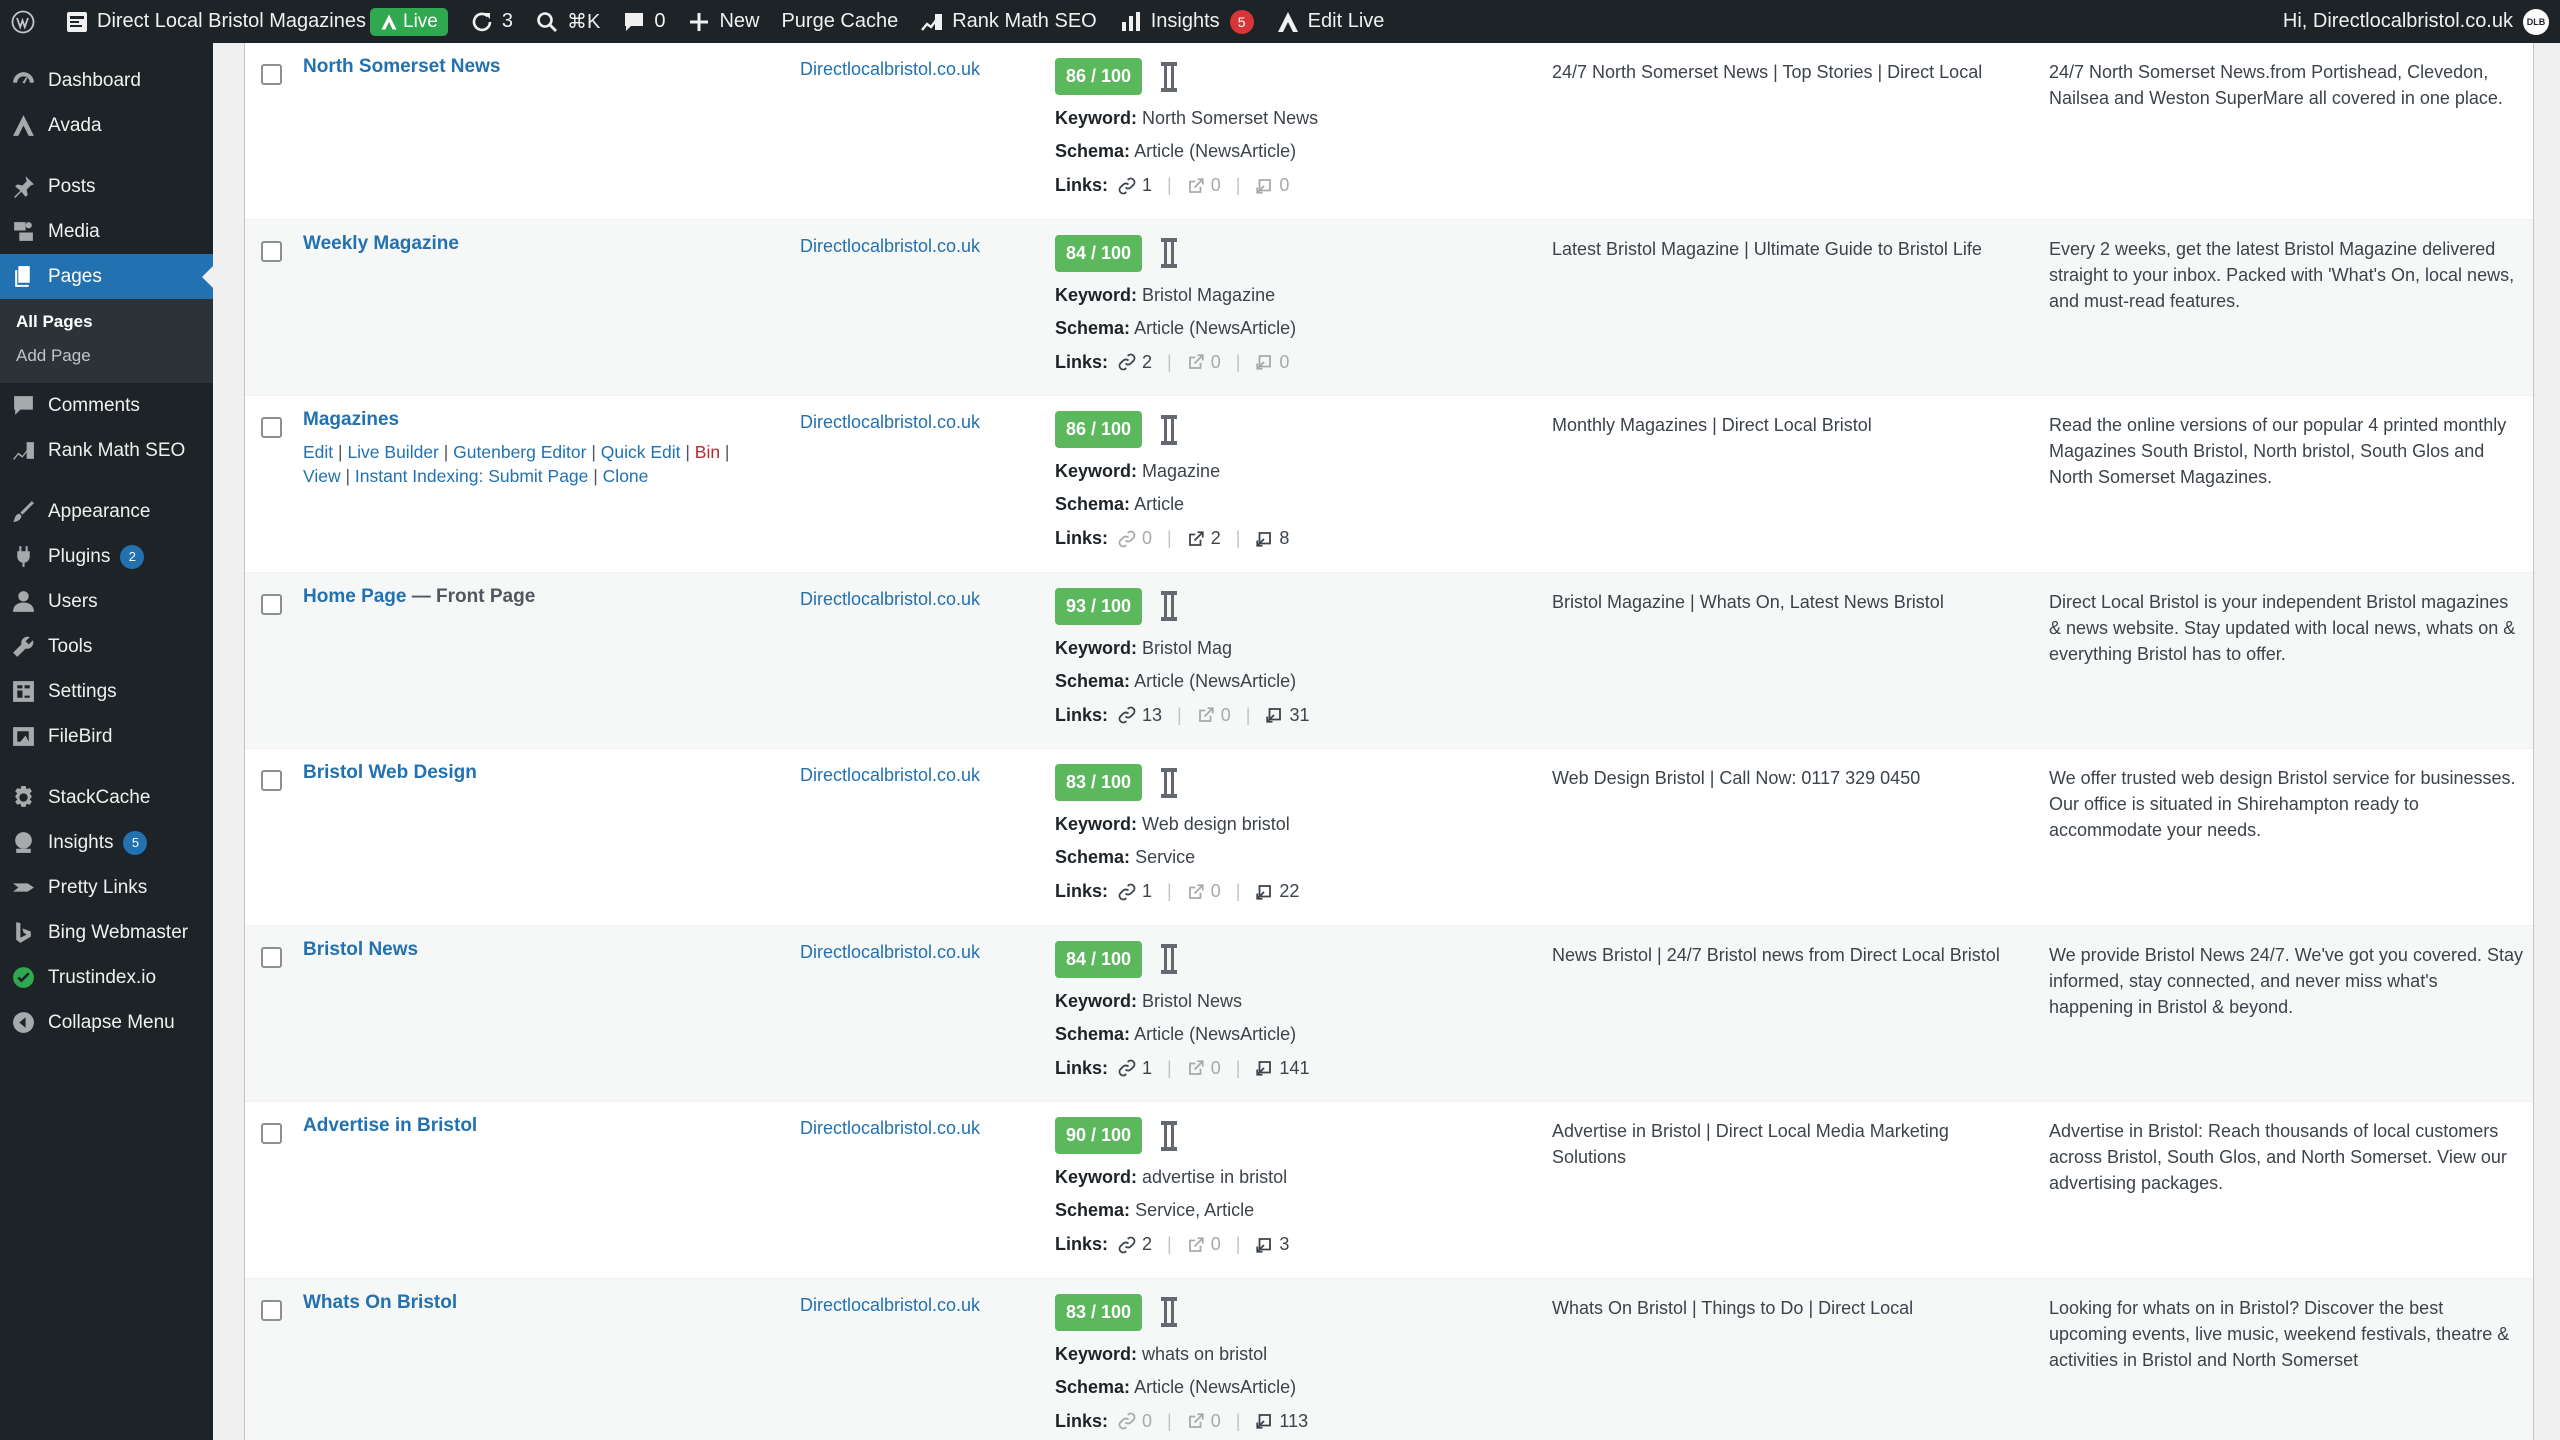 This screenshot has width=2560, height=1440. Describe the element at coordinates (634, 21) in the screenshot. I see `comment-icon` at that location.